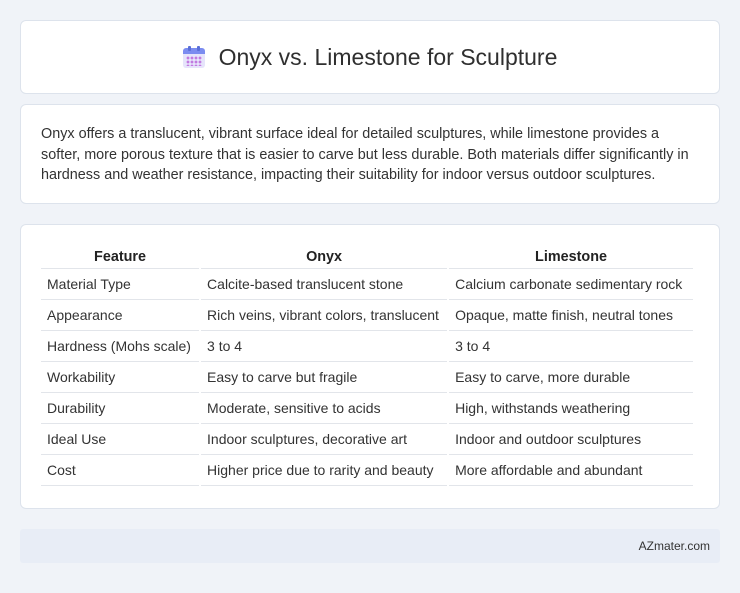  Describe the element at coordinates (120, 470) in the screenshot. I see `table-cell: Cost` at that location.